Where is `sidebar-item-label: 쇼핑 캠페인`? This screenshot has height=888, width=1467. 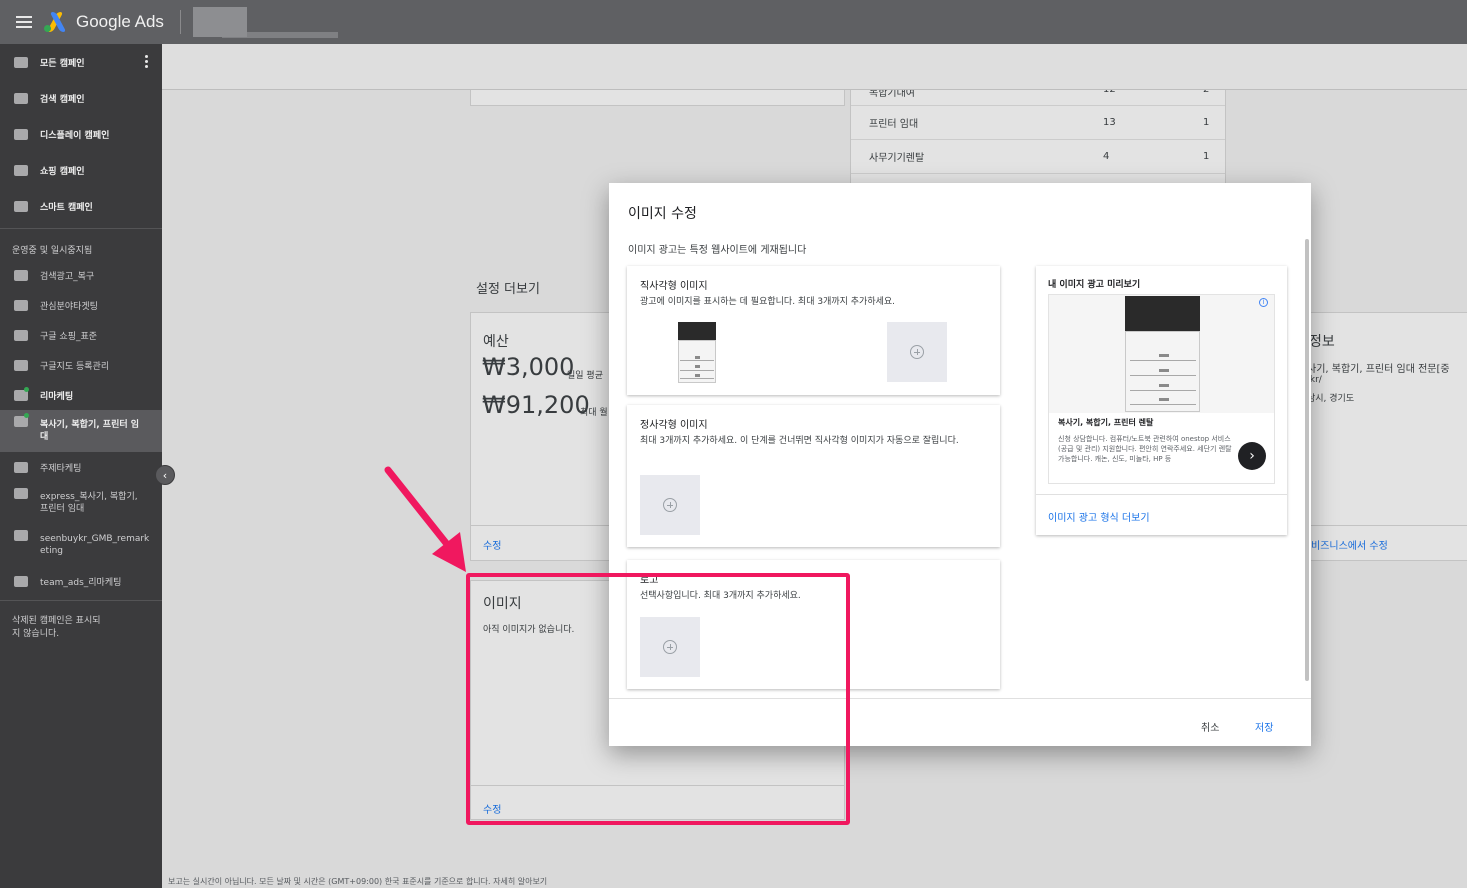 sidebar-item-label: 쇼핑 캠페인 is located at coordinates (62, 171).